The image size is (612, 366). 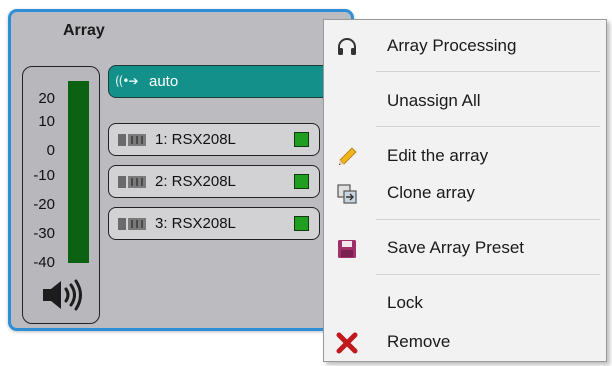 I want to click on auto-mode-bar: ((•➔ auto, so click(x=228, y=81).